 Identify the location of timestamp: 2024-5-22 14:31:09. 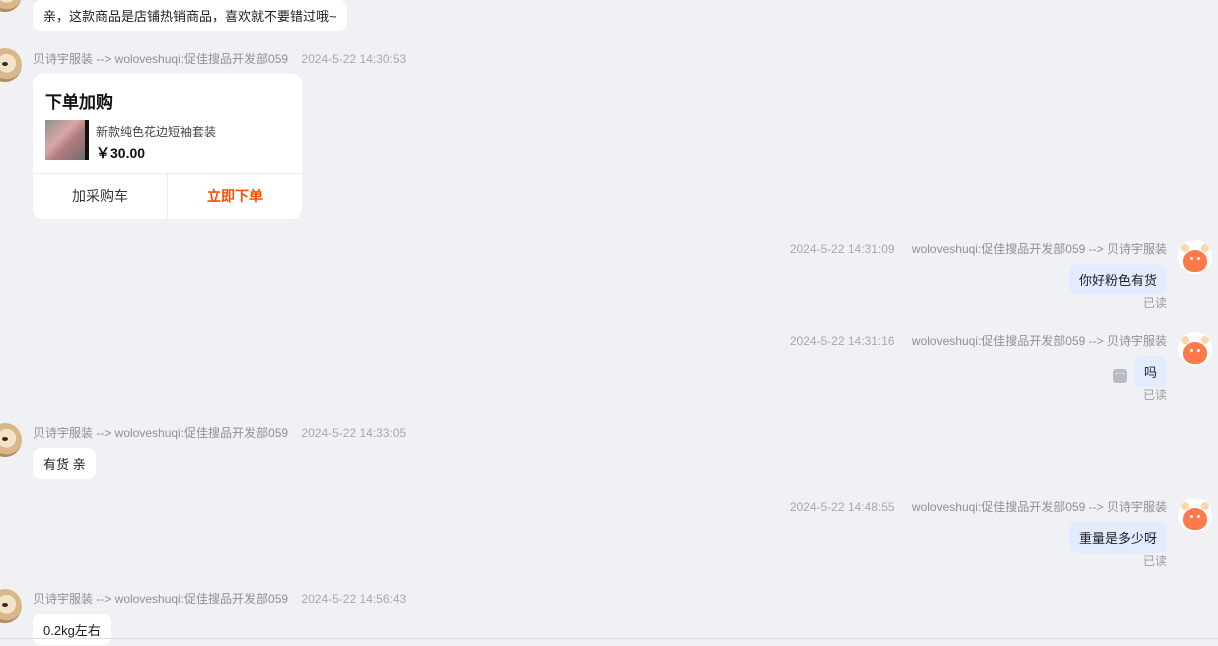
(842, 249).